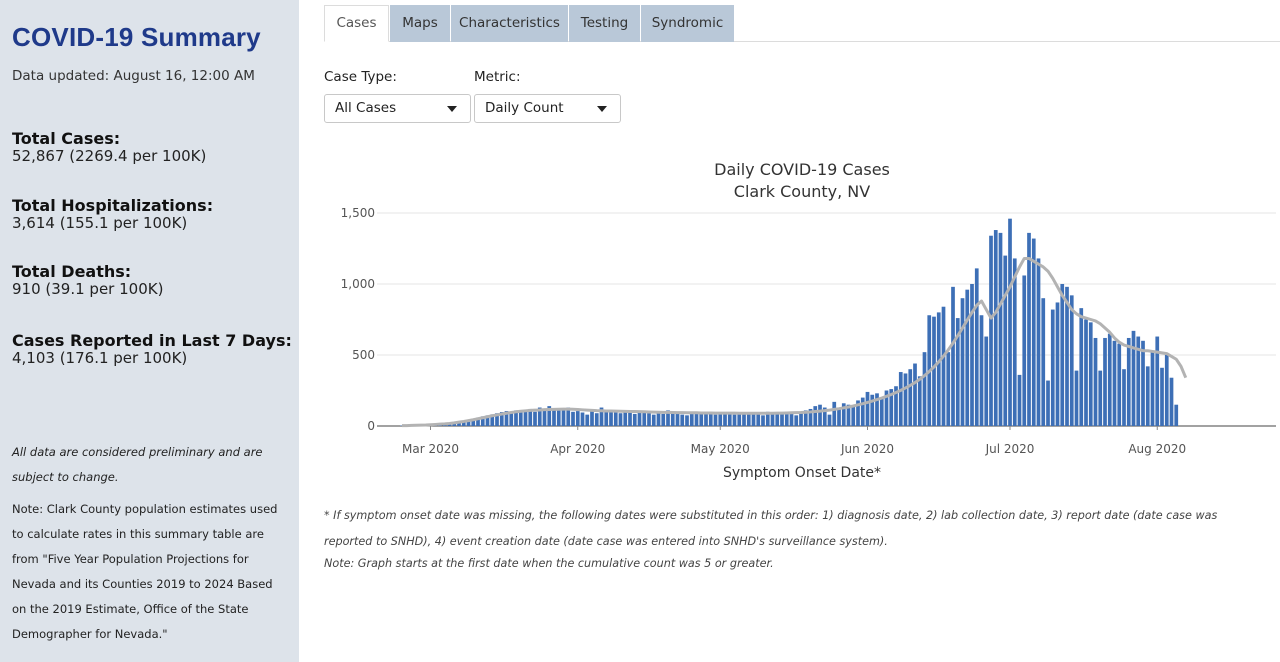 This screenshot has width=1280, height=662. What do you see at coordinates (358, 213) in the screenshot?
I see `y-tick-label: 1,500` at bounding box center [358, 213].